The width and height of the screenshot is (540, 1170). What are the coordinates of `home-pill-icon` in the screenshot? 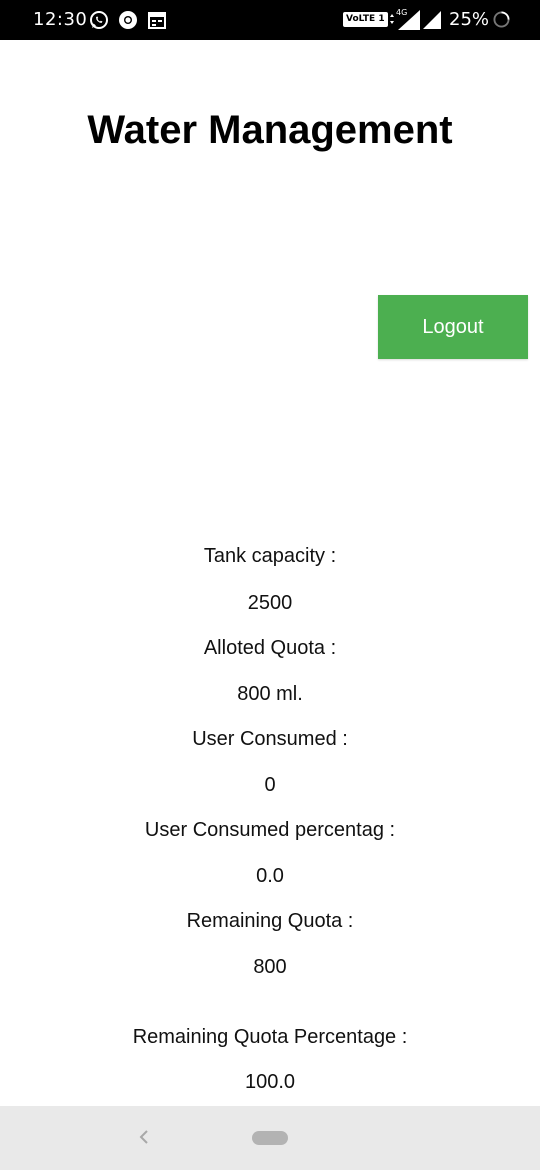 It's located at (270, 1138).